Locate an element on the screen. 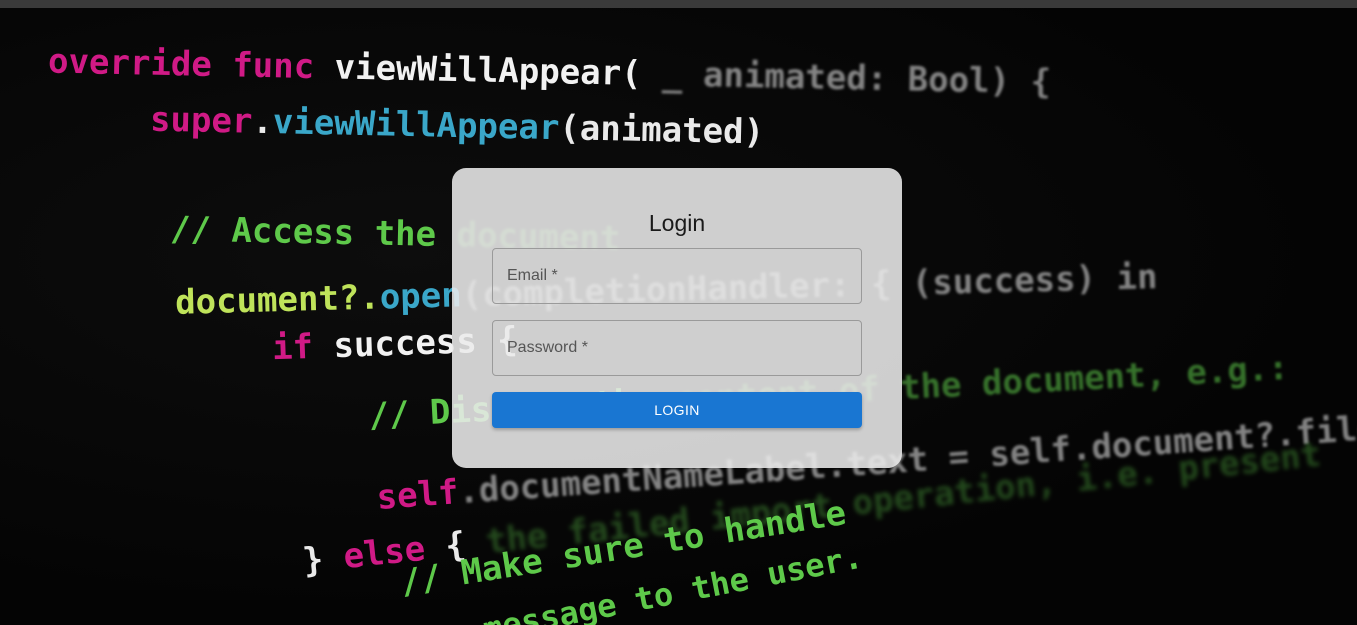 This screenshot has width=1357, height=625. code-type: open is located at coordinates (421, 296).